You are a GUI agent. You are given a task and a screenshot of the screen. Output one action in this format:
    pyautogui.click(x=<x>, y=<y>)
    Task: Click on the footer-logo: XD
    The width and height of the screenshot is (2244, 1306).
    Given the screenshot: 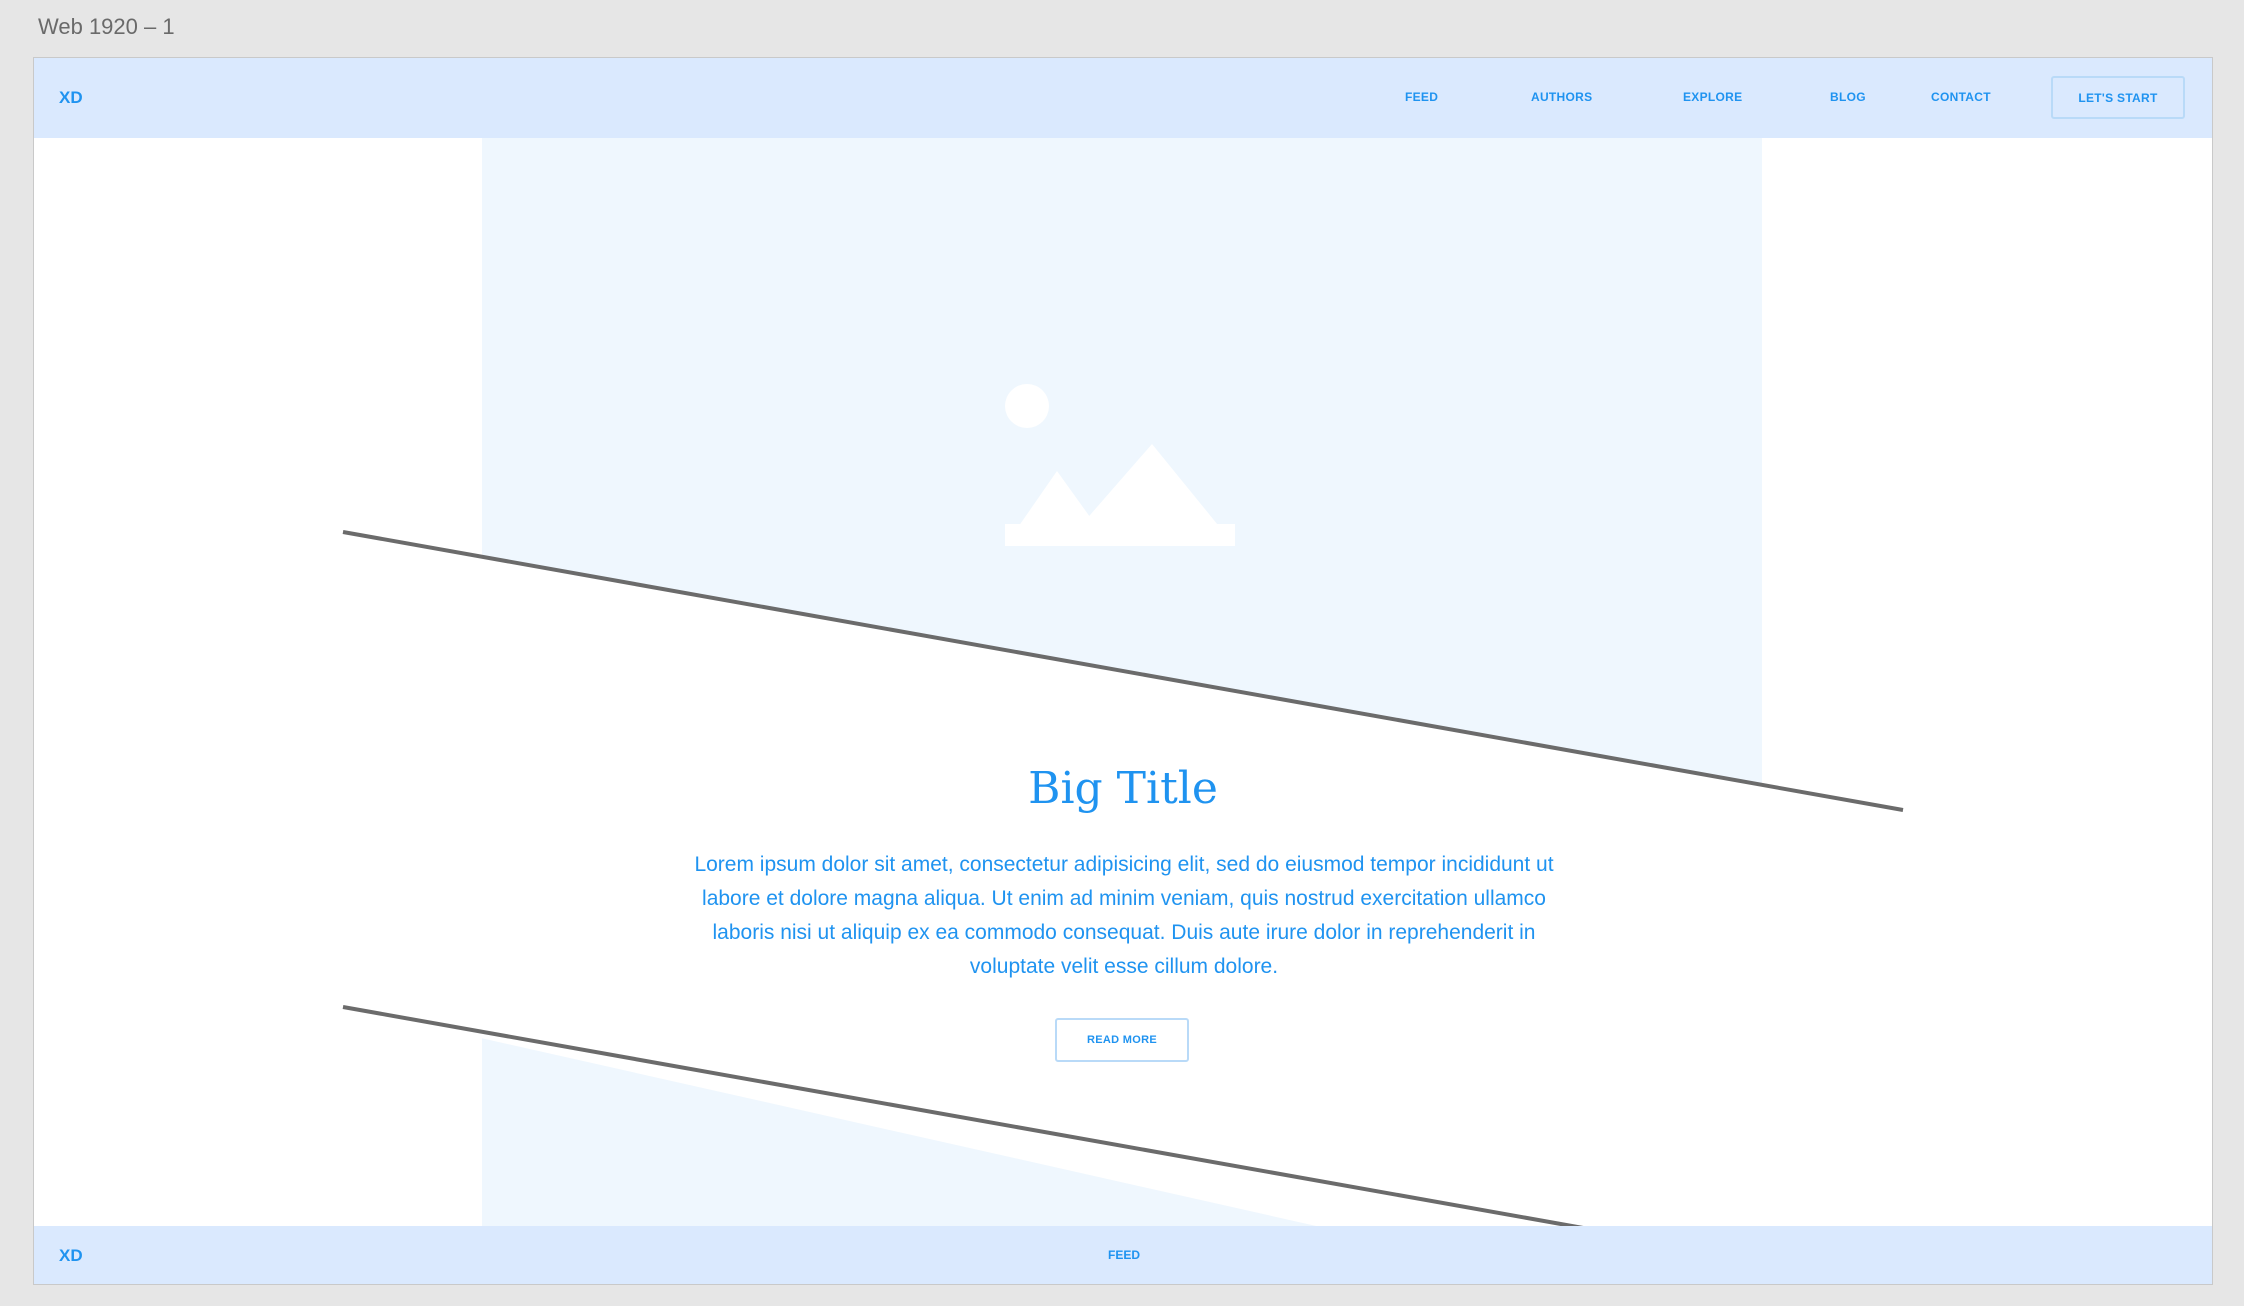 What is the action you would take?
    pyautogui.click(x=71, y=1256)
    